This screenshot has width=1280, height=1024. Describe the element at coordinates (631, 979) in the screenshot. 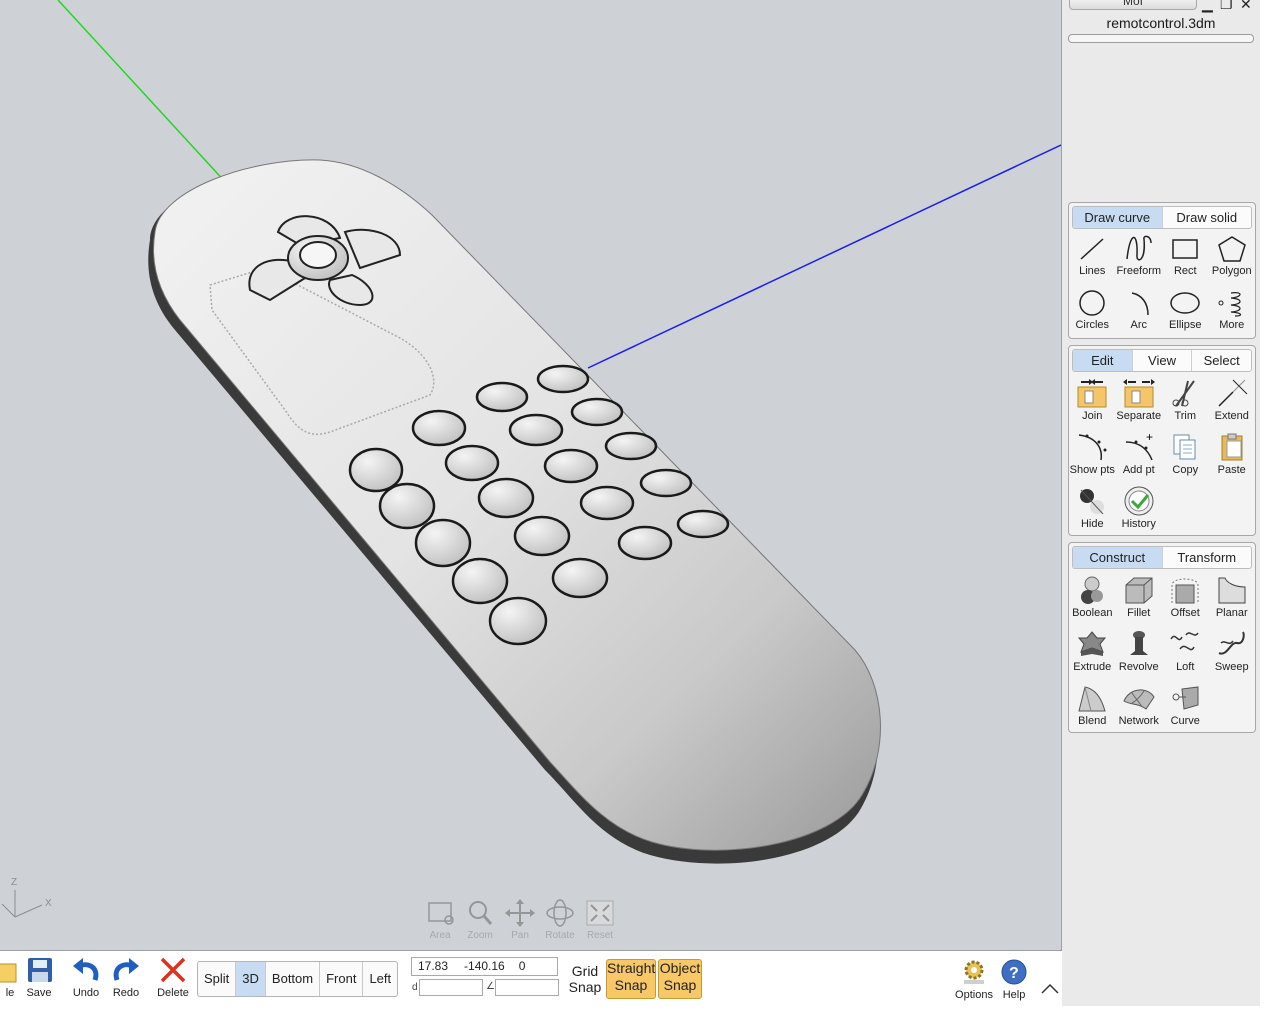

I see `straight-snap-toggle: Straight Snap` at that location.